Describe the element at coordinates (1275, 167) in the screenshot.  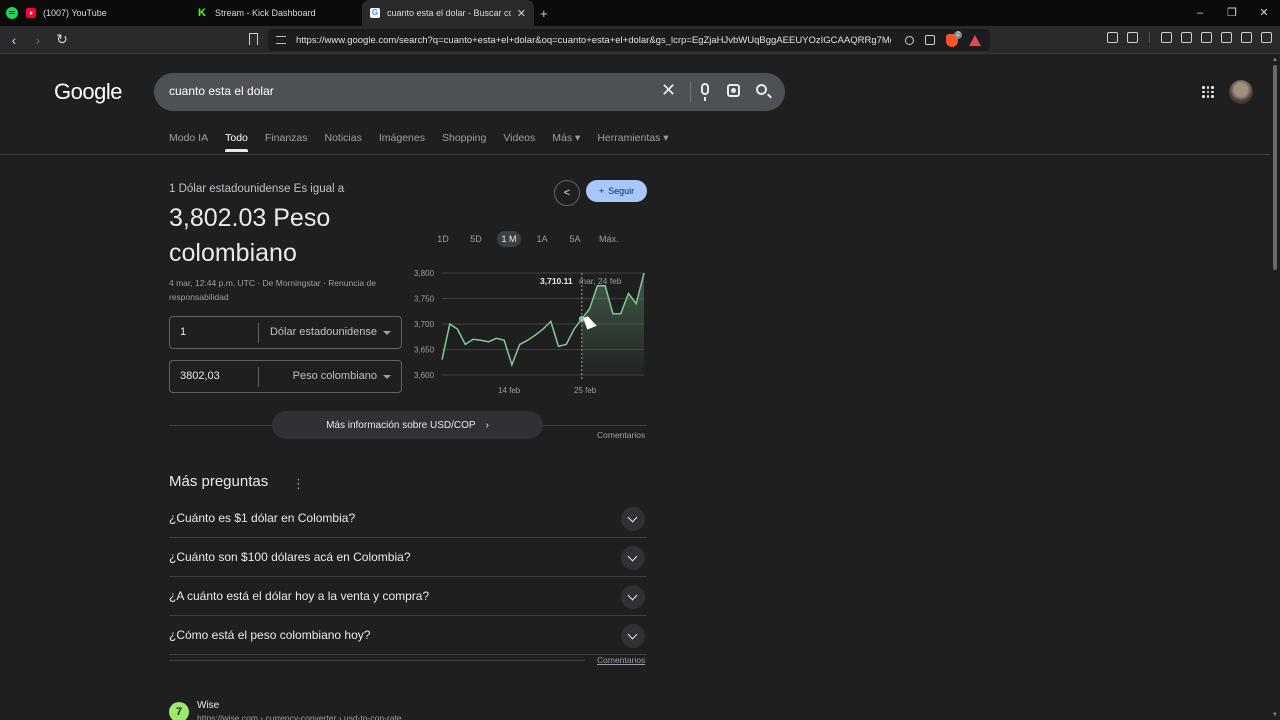
I see `scrollbar-thumb` at that location.